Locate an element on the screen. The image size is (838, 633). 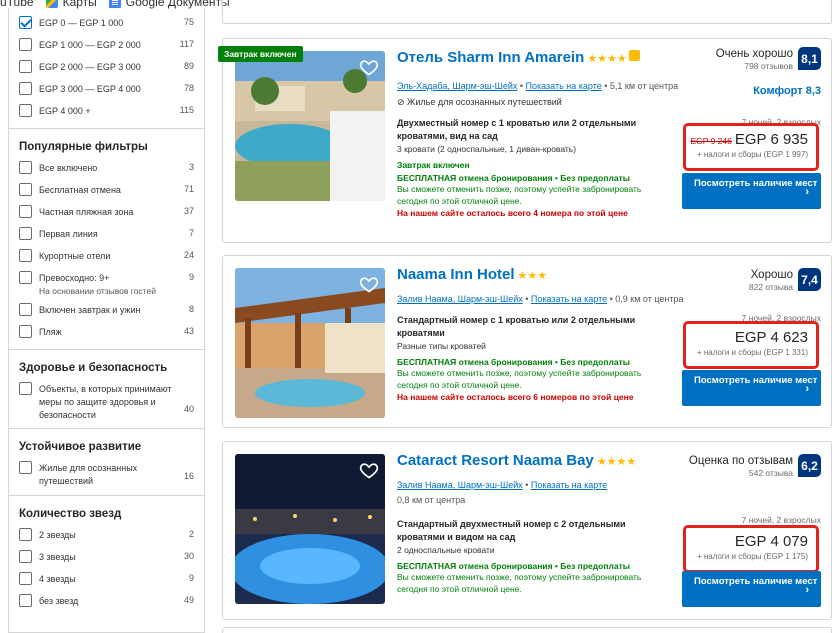
filter-count: 2 is located at coordinates (191, 534).